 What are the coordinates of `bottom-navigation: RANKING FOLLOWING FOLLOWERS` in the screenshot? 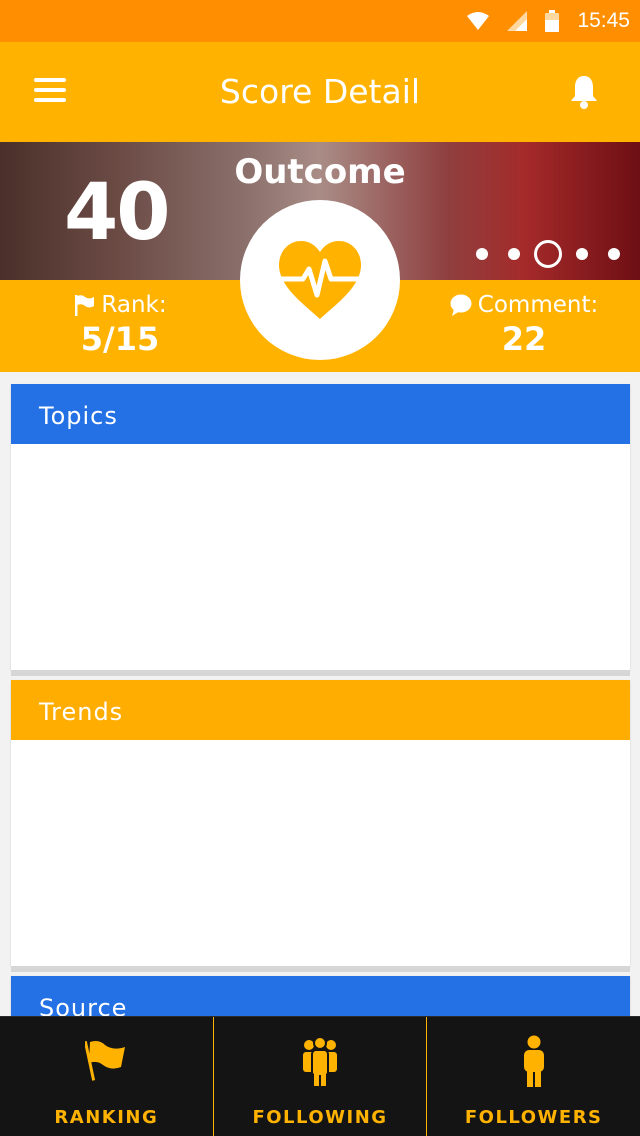 It's located at (320, 1076).